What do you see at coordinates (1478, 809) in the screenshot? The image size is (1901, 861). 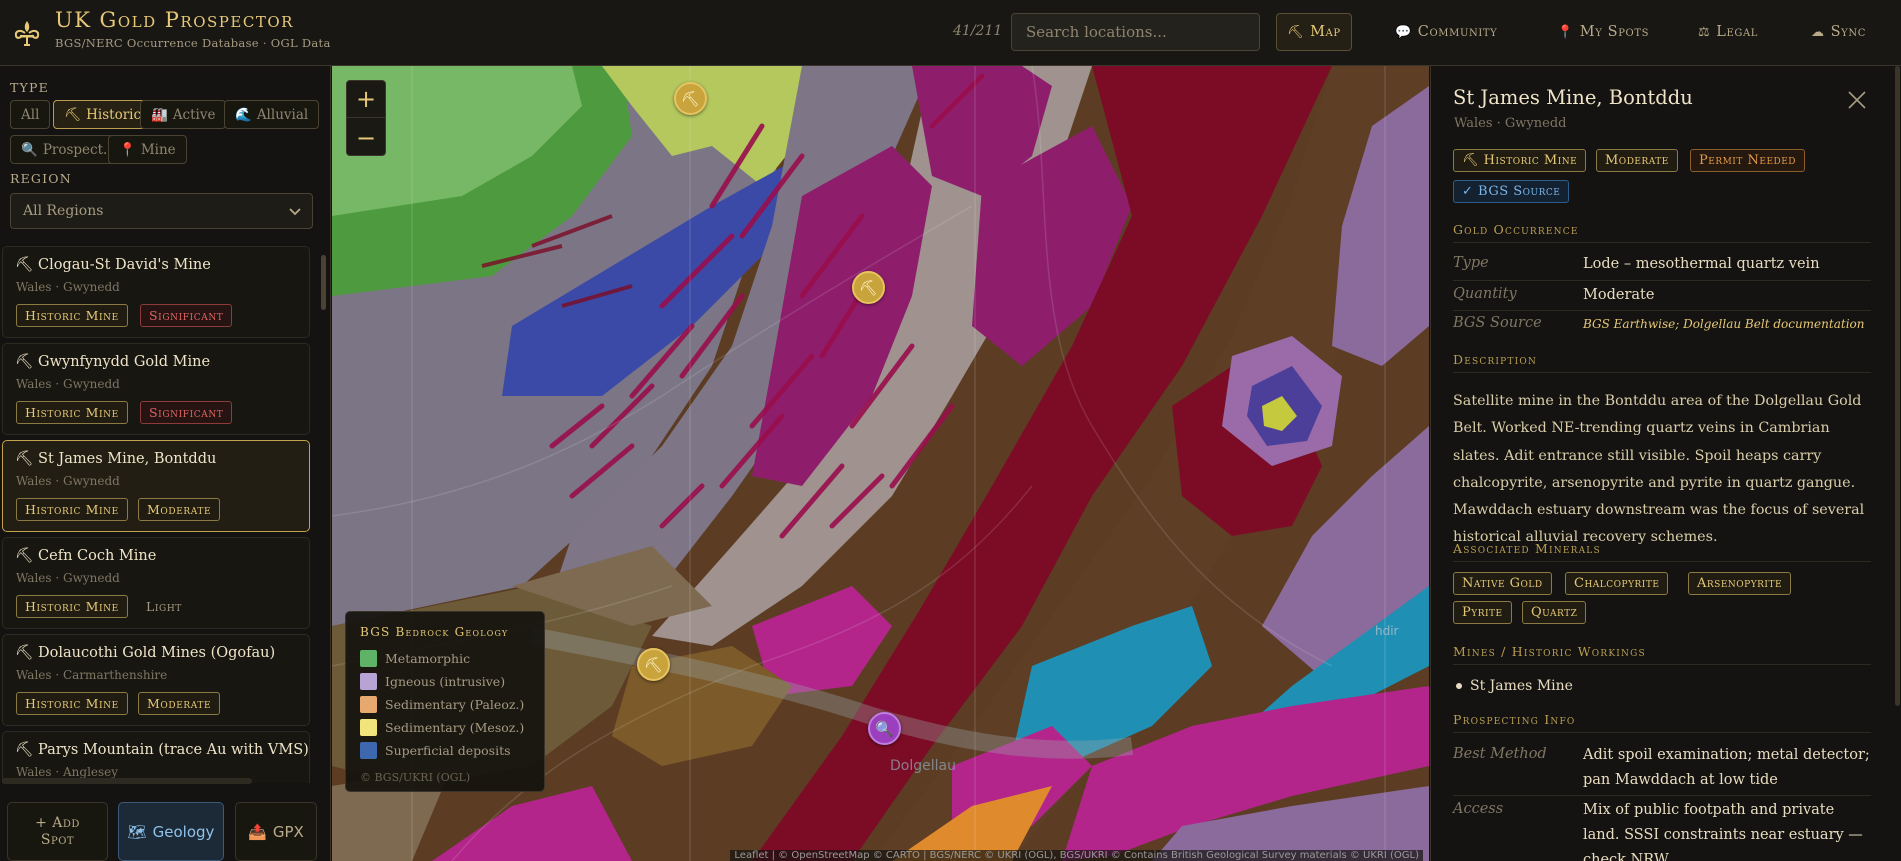 I see `access-label: Access` at bounding box center [1478, 809].